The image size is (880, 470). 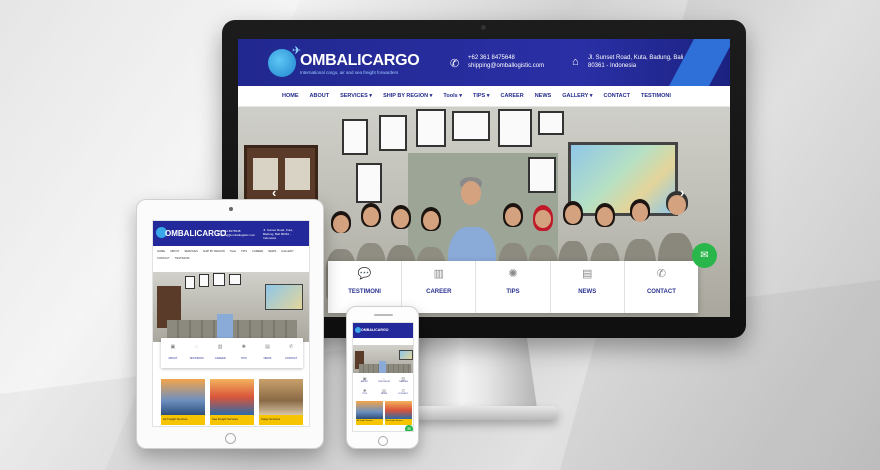 I want to click on tablet-nav-item: CAREER, so click(x=257, y=251).